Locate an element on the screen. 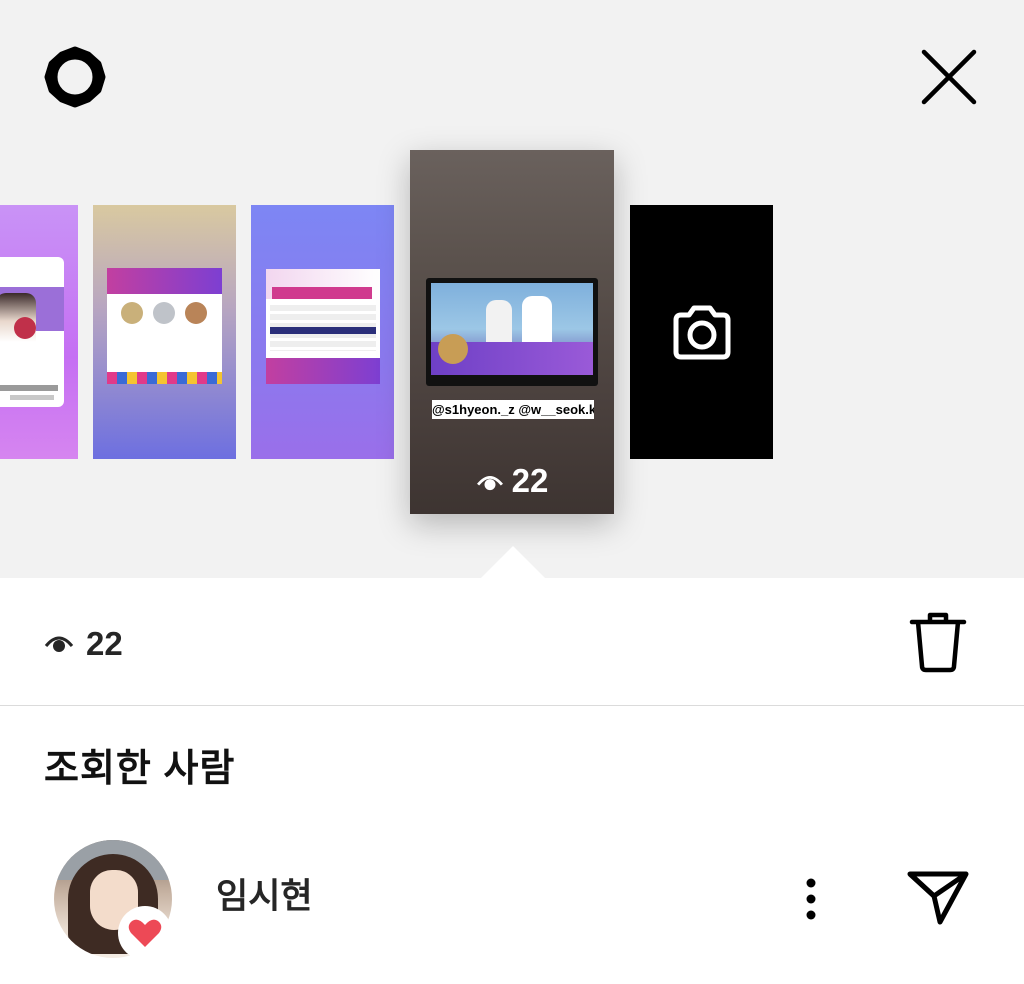  total-views-count: 22 is located at coordinates (104, 644).